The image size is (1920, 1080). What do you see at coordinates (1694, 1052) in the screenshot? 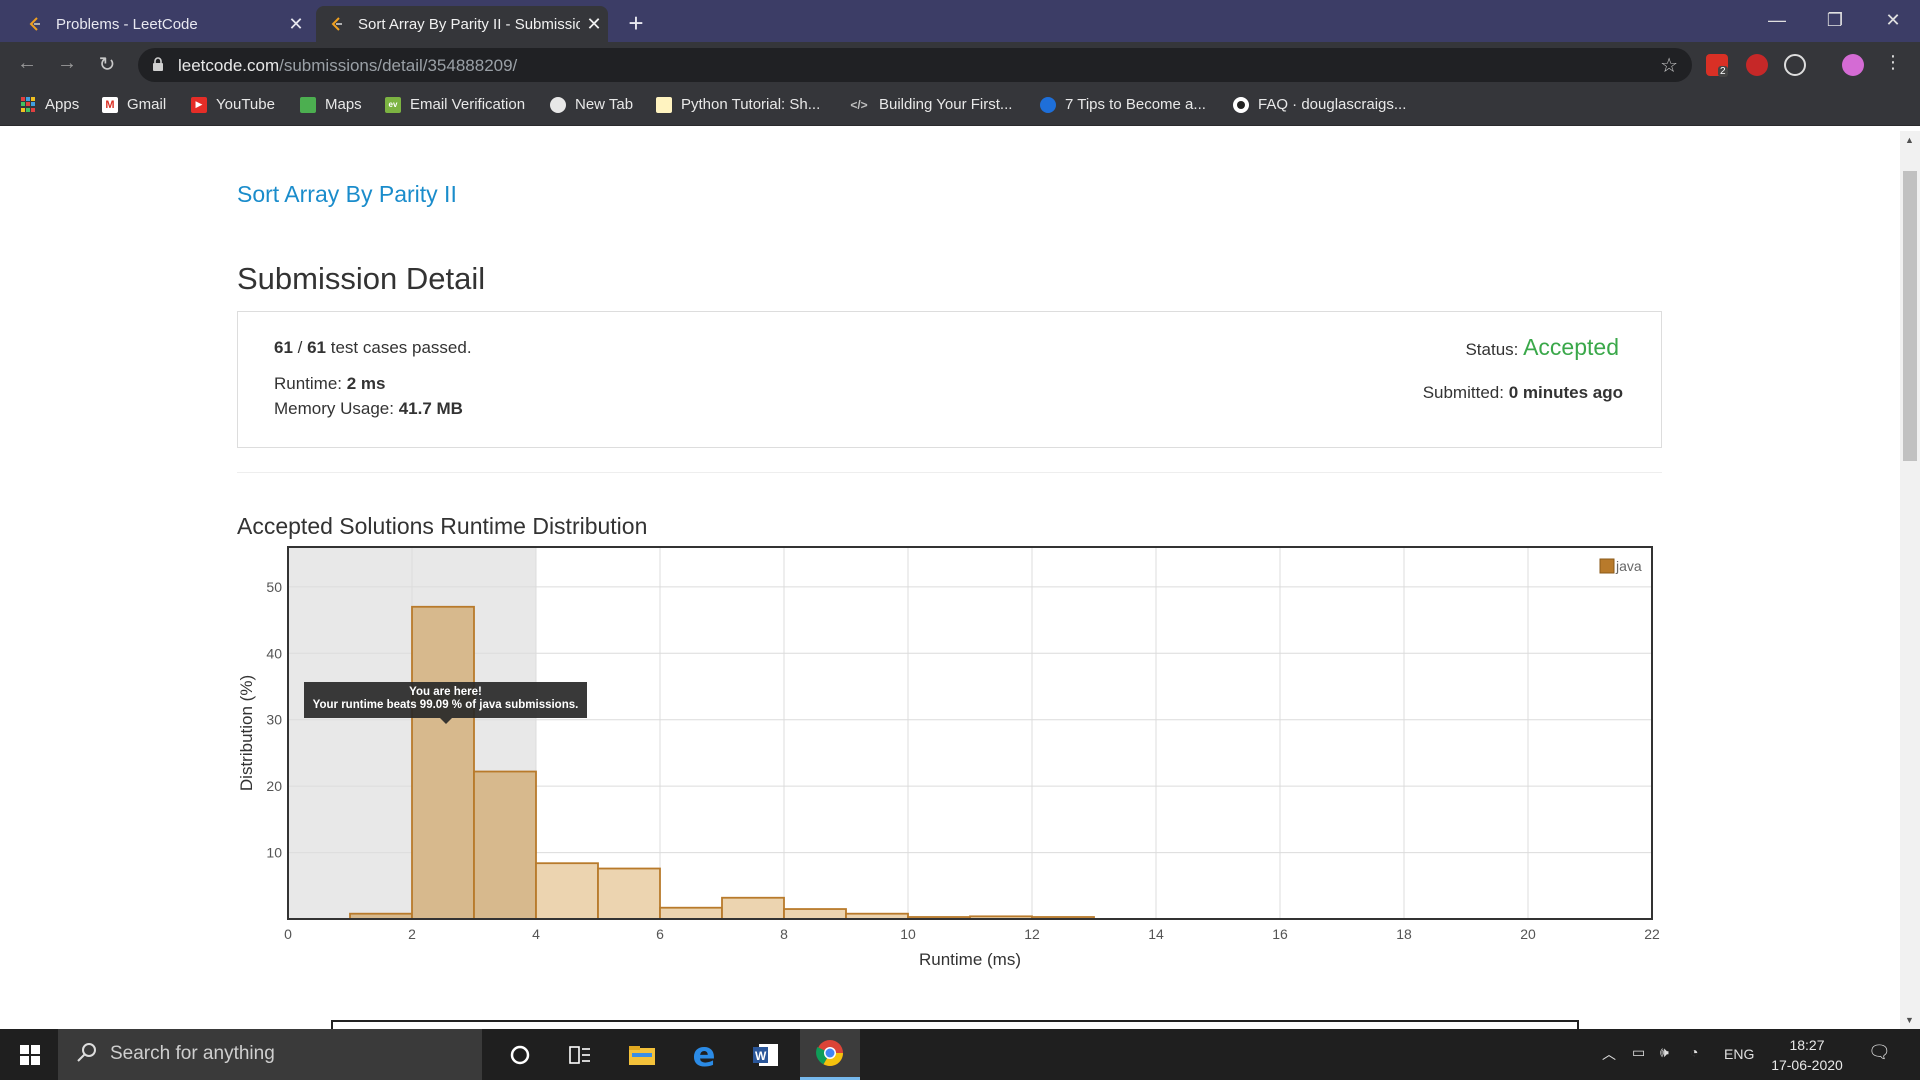
I see `wifi-icon: ◔` at bounding box center [1694, 1052].